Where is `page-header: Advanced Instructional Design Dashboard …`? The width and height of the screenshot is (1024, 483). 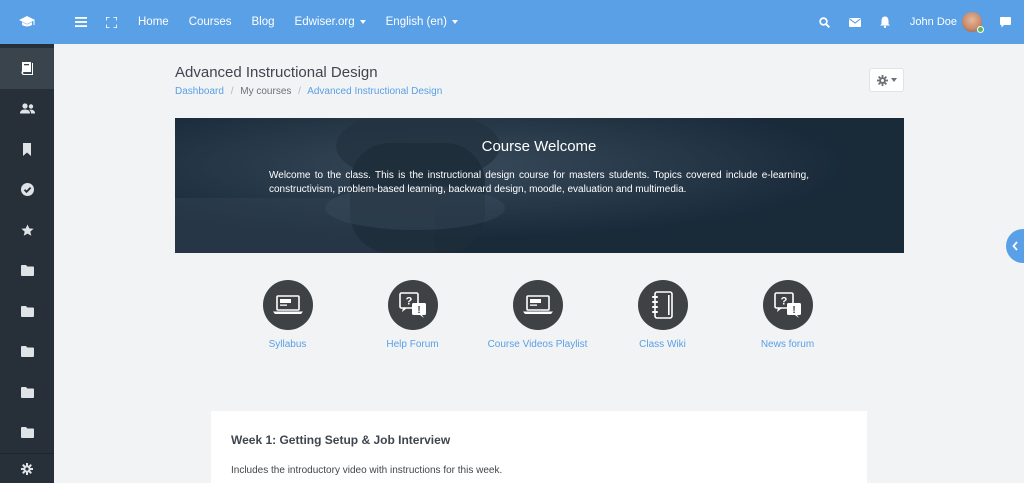
page-header: Advanced Instructional Design Dashboard … is located at coordinates (539, 80).